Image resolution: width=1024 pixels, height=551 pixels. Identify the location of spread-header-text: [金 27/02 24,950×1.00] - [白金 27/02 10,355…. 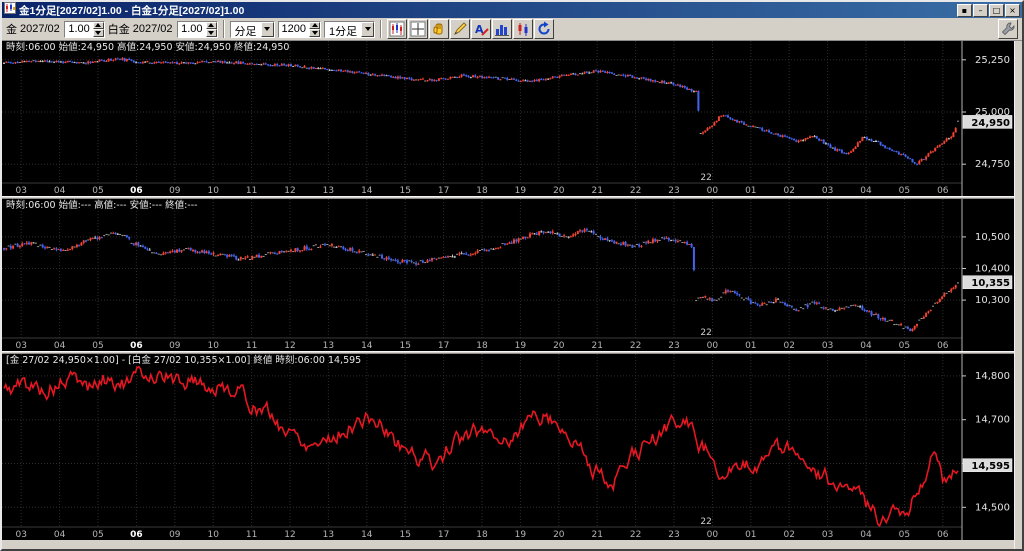
(183, 360).